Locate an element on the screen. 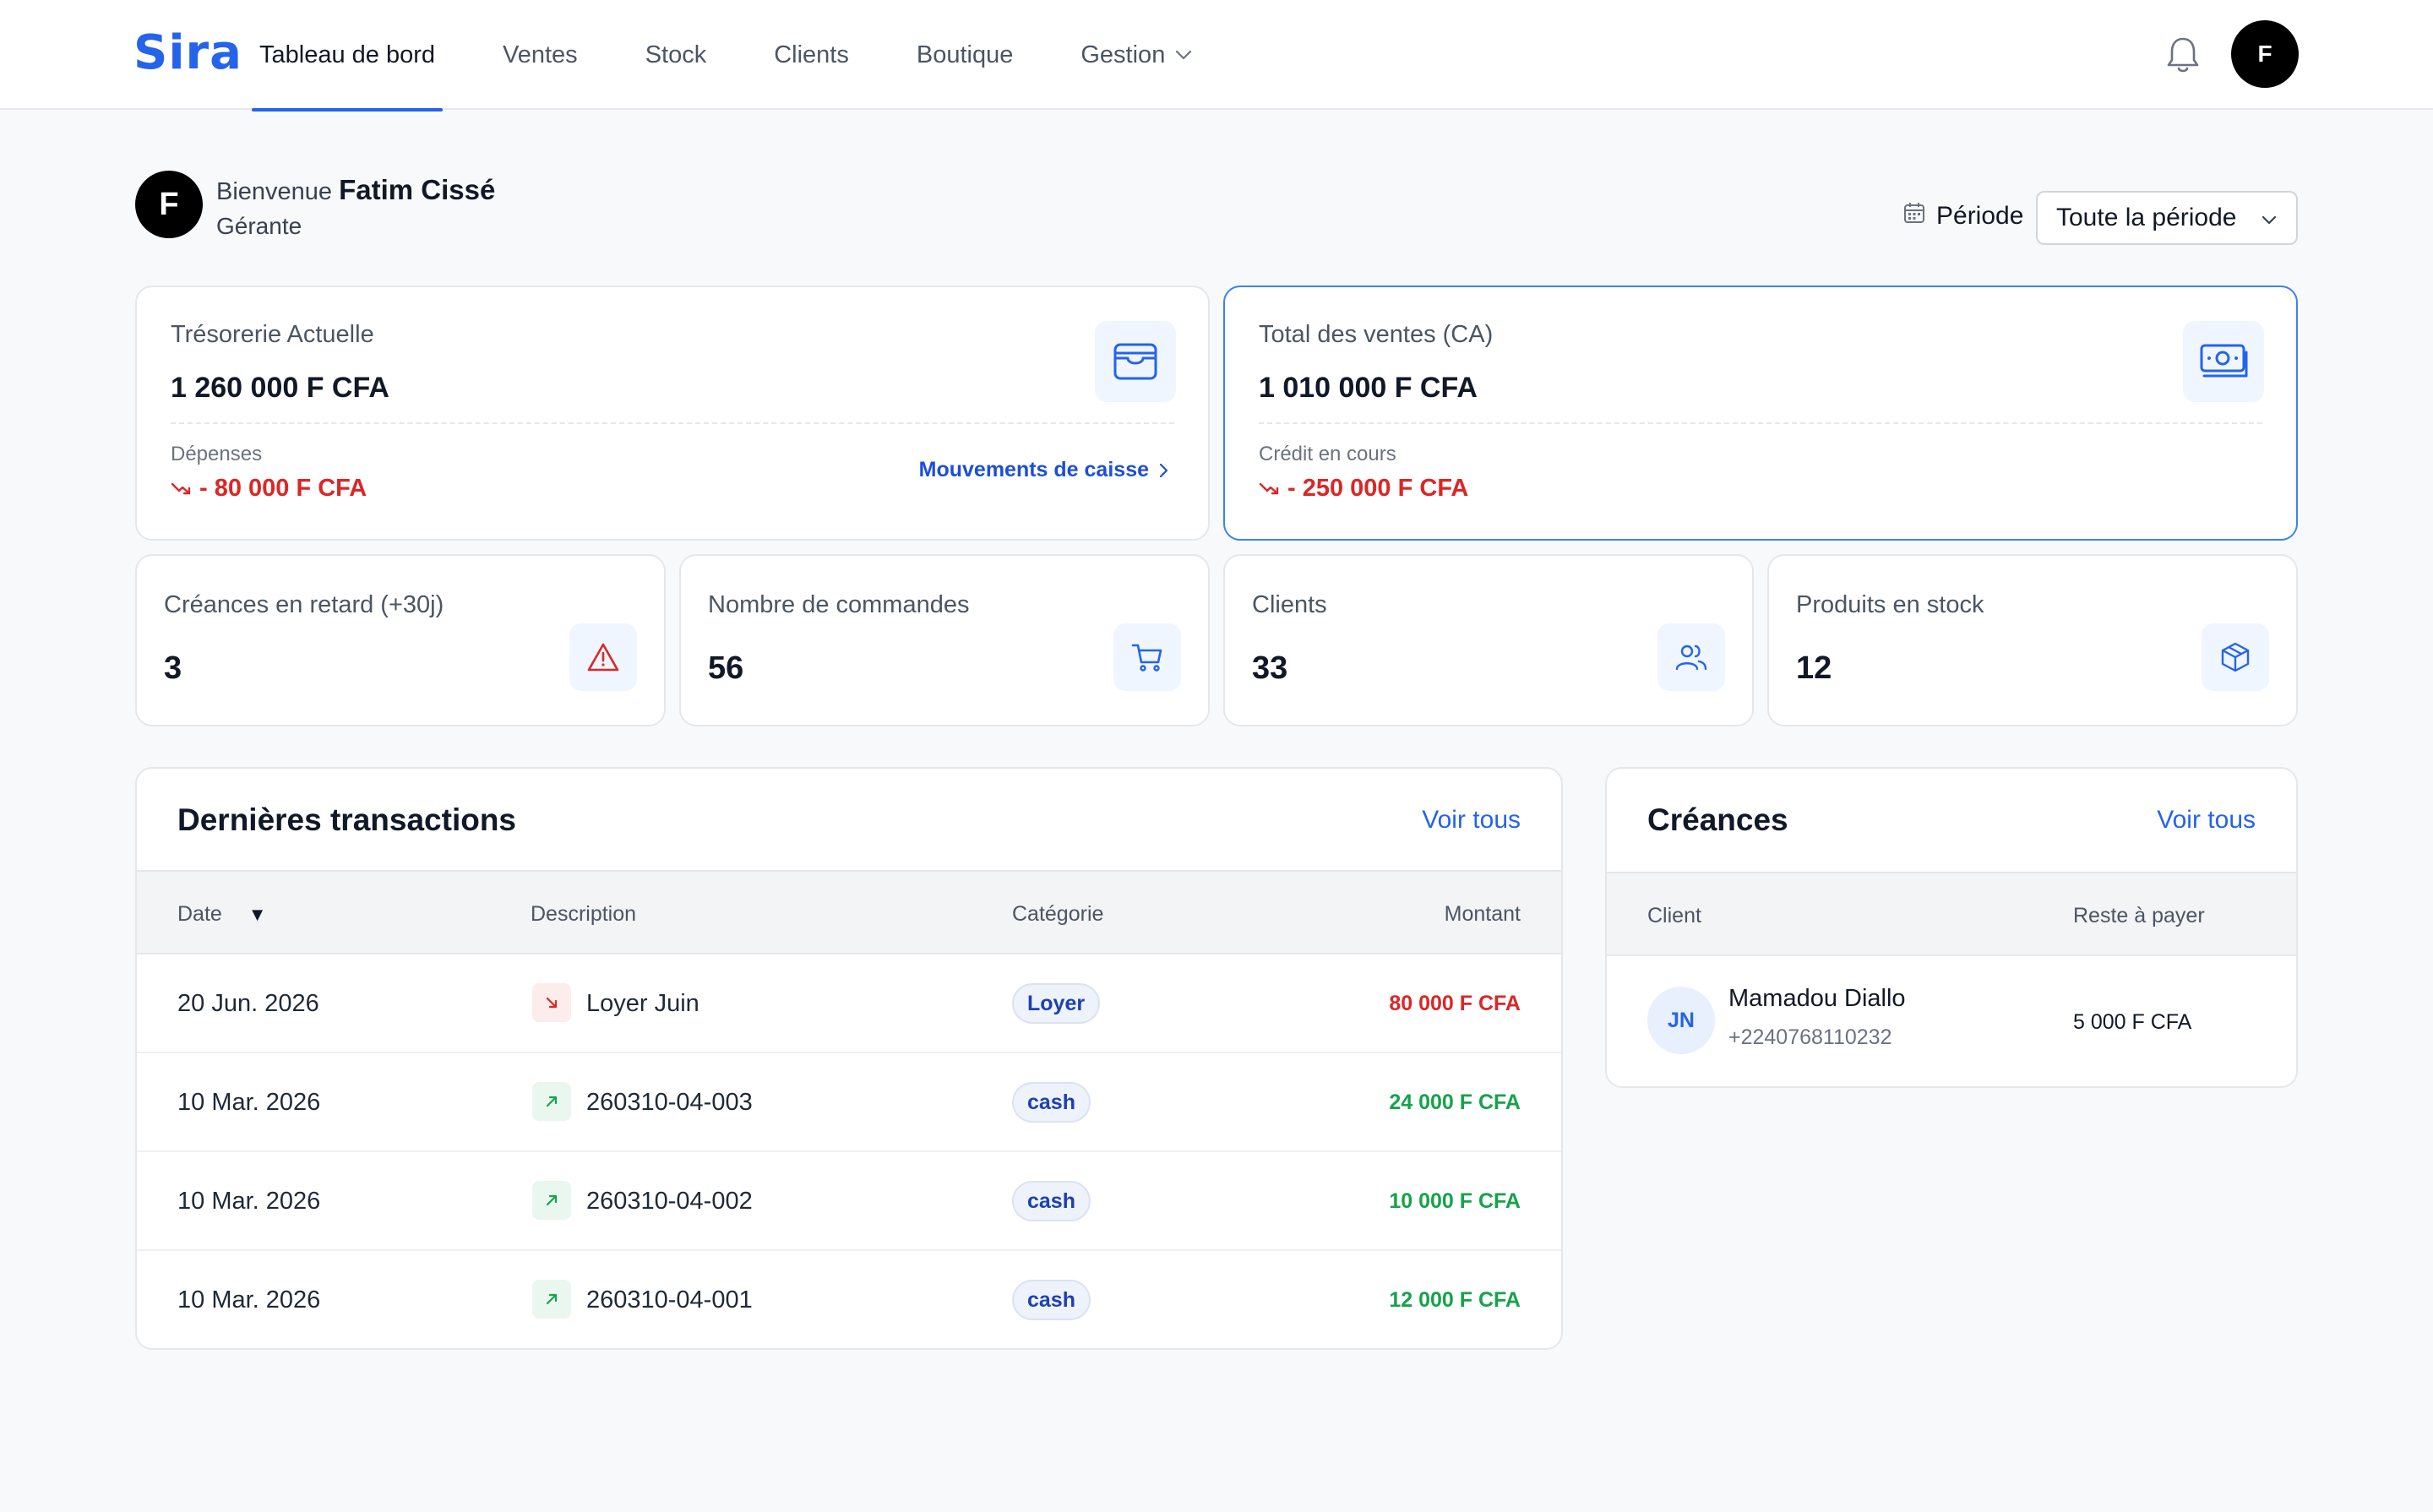 Image resolution: width=2433 pixels, height=1512 pixels. column-date: Date ▼ is located at coordinates (222, 914).